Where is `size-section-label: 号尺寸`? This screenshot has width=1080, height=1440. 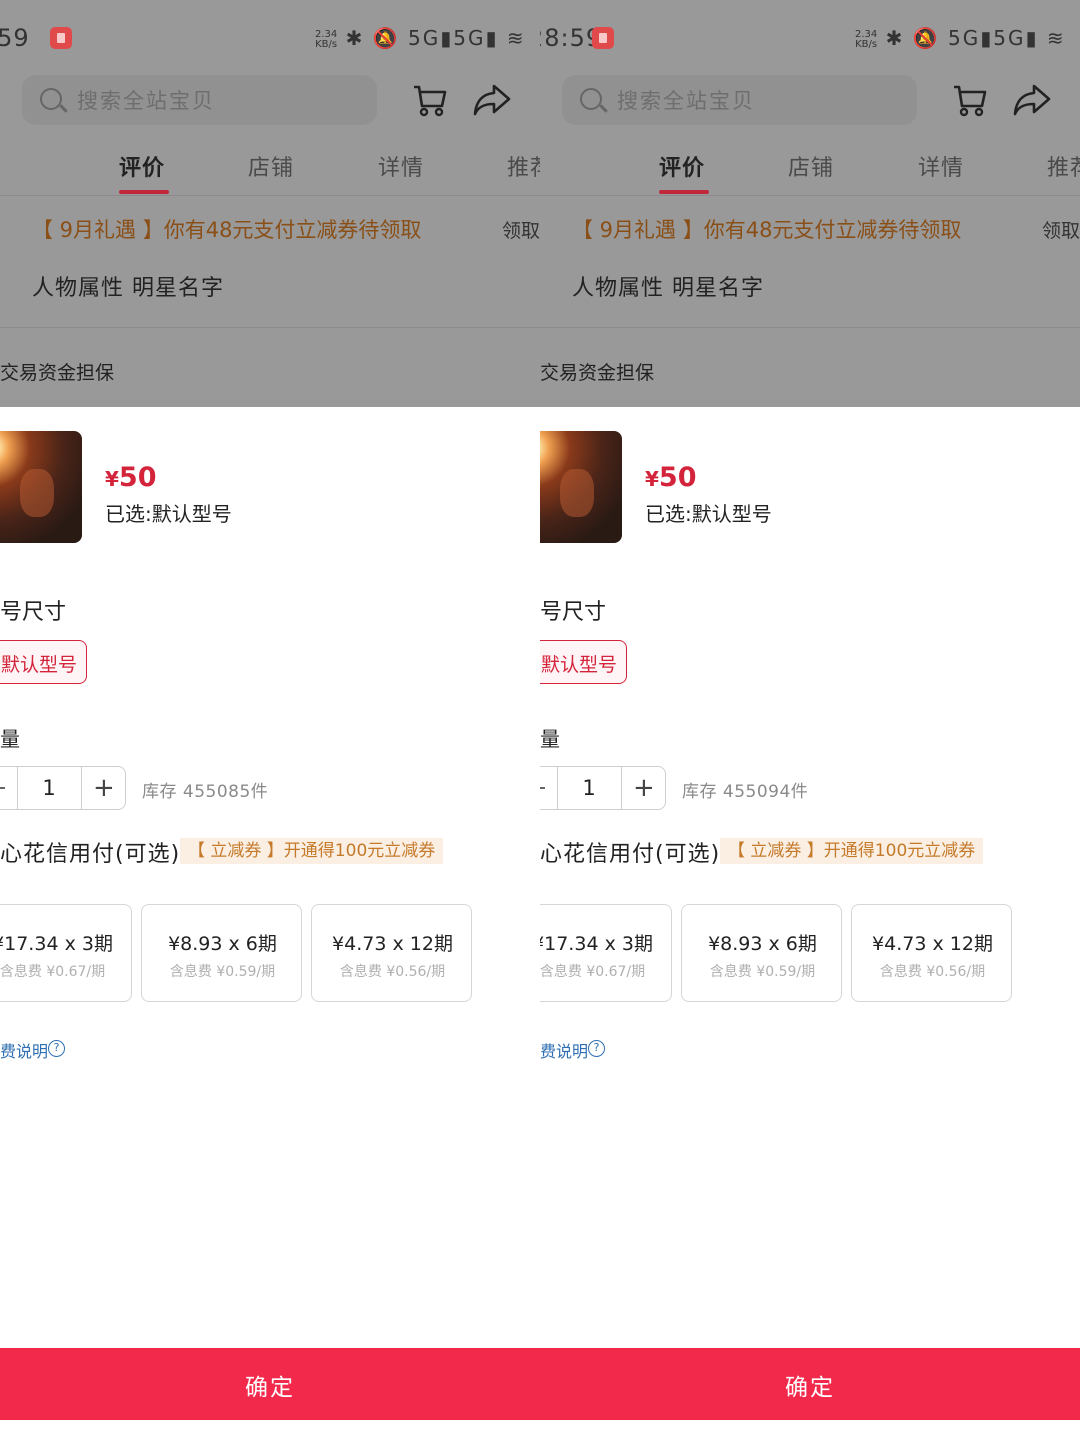
size-section-label: 号尺寸 is located at coordinates (33, 612).